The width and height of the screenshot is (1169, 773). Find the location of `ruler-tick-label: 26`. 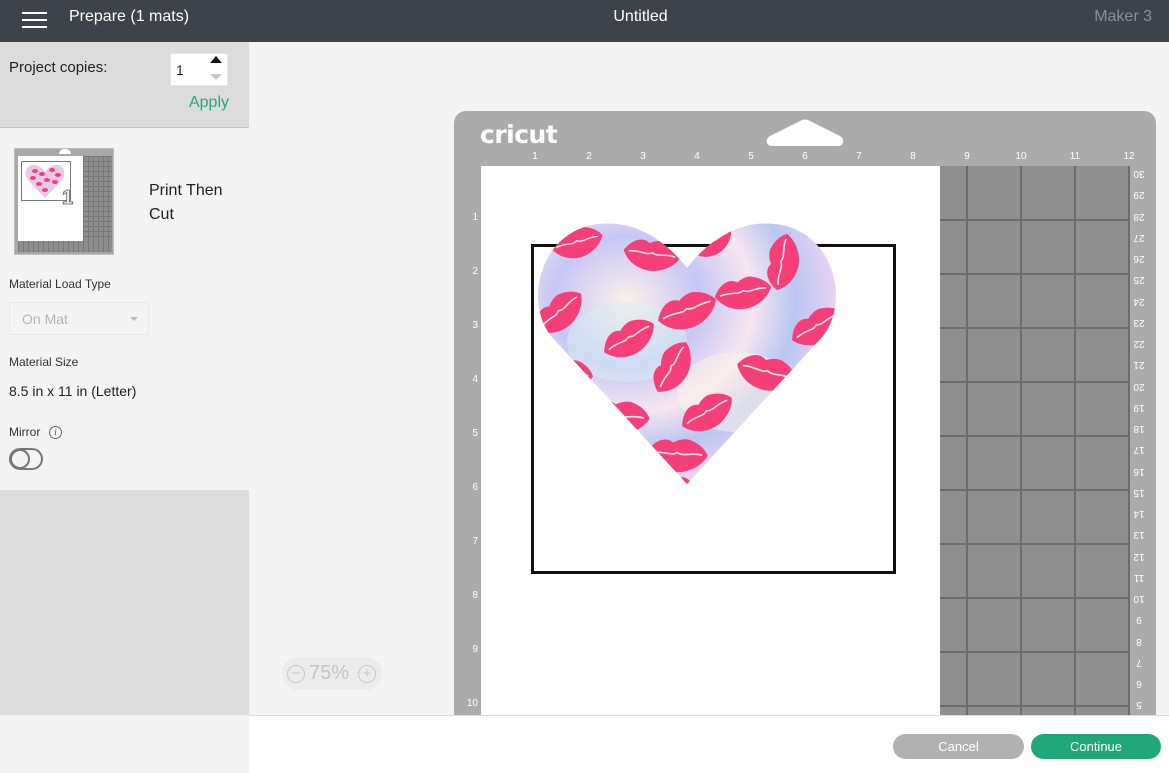

ruler-tick-label: 26 is located at coordinates (1139, 258).